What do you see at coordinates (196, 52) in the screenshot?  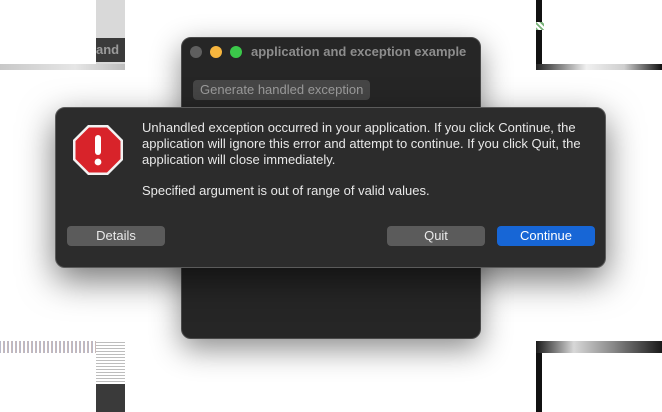 I see `close-window-button` at bounding box center [196, 52].